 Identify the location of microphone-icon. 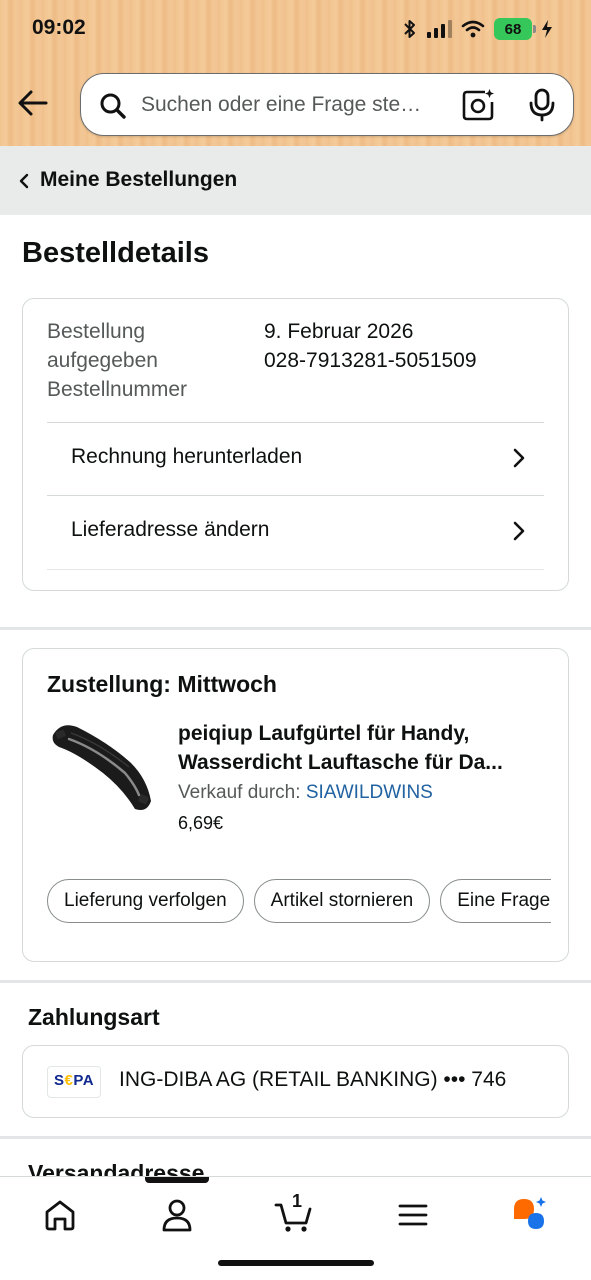
(542, 105).